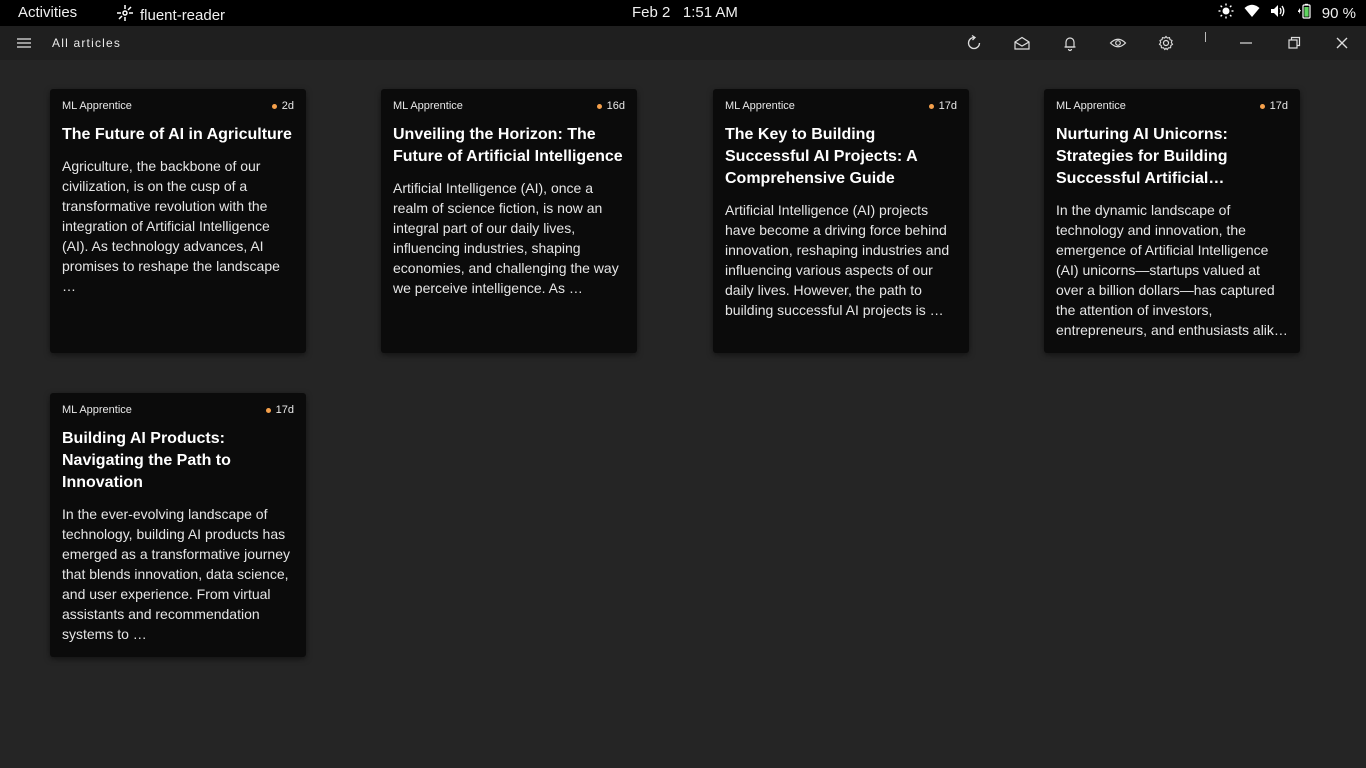 The width and height of the screenshot is (1366, 768). Describe the element at coordinates (1252, 13) in the screenshot. I see `wifi-icon` at that location.